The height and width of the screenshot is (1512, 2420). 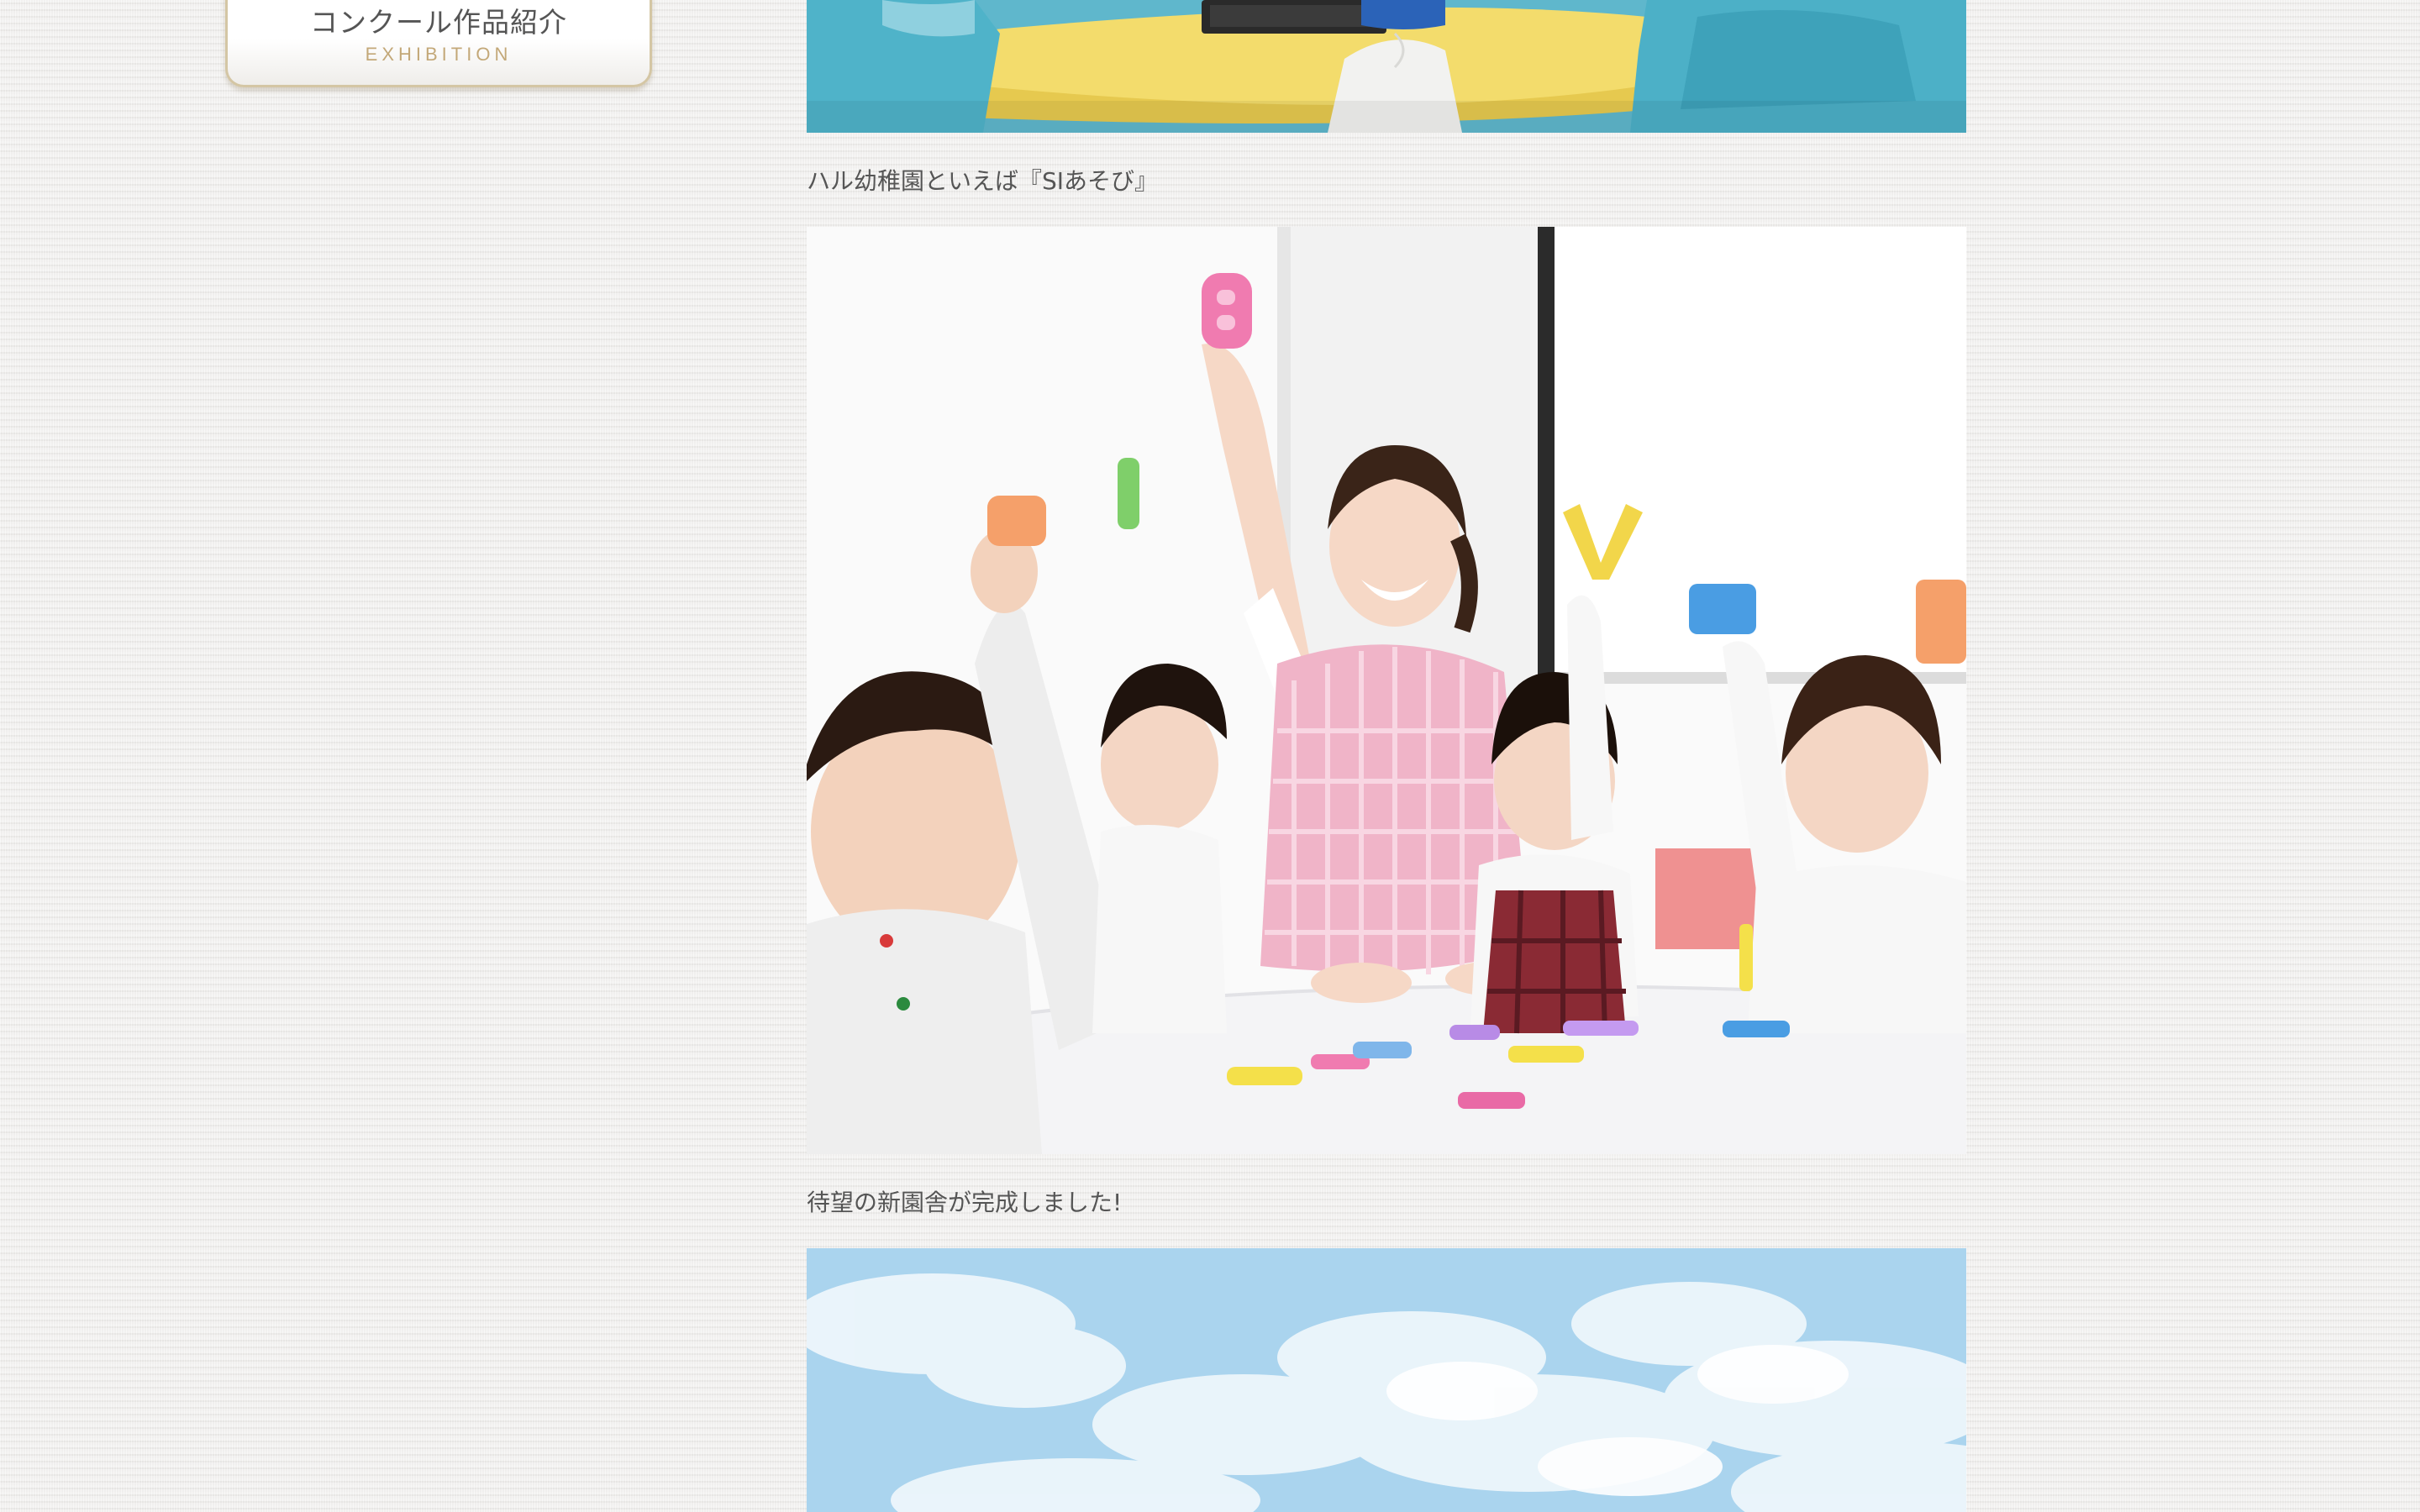 What do you see at coordinates (438, 22) in the screenshot?
I see `nav-exhibition-title: コンクール作品紹介` at bounding box center [438, 22].